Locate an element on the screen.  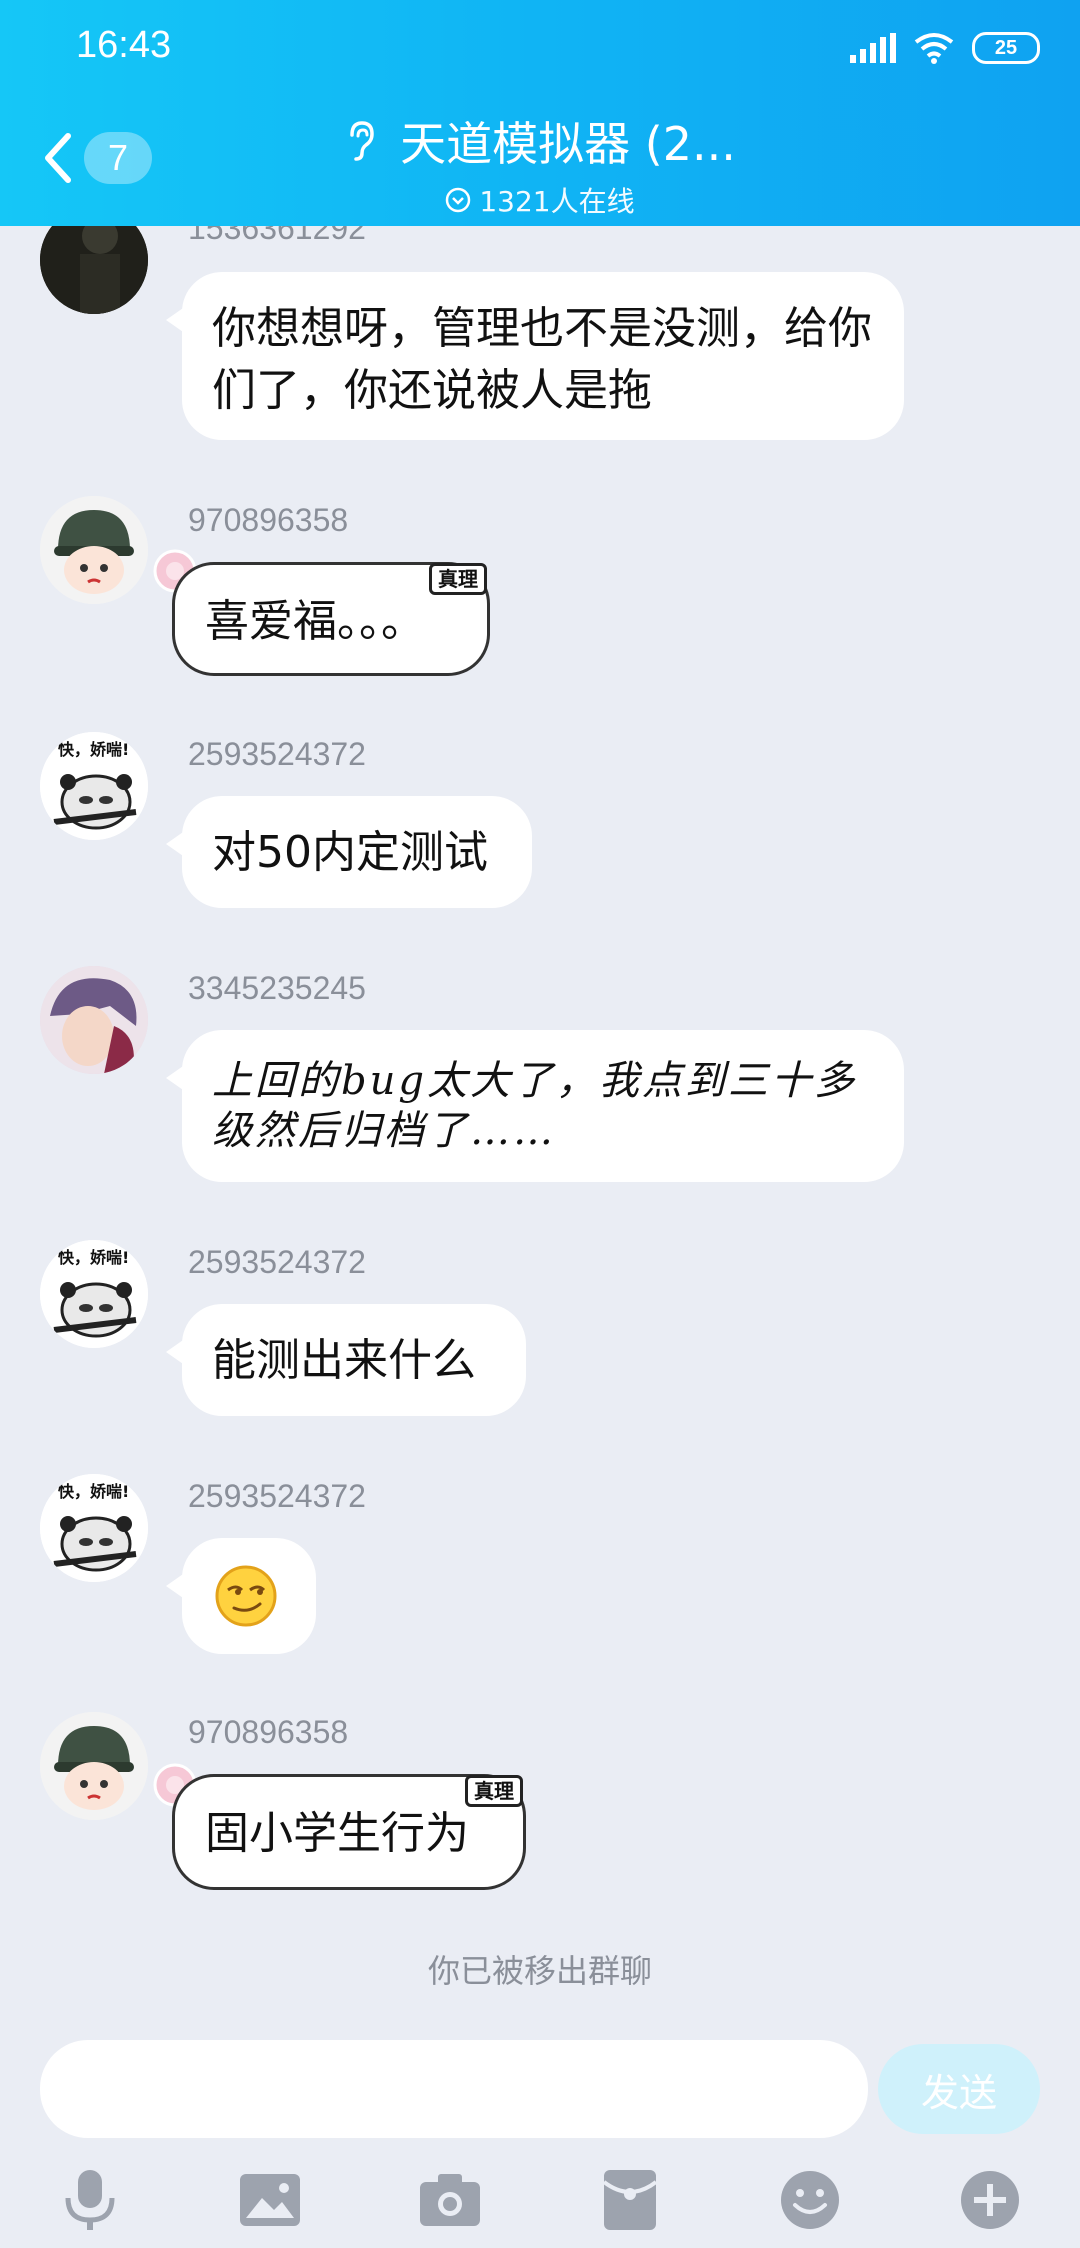
message-bubble: 你想想呀，管理也不是没测，给你们了，你还说被人是拖 is located at coordinates (535, 356).